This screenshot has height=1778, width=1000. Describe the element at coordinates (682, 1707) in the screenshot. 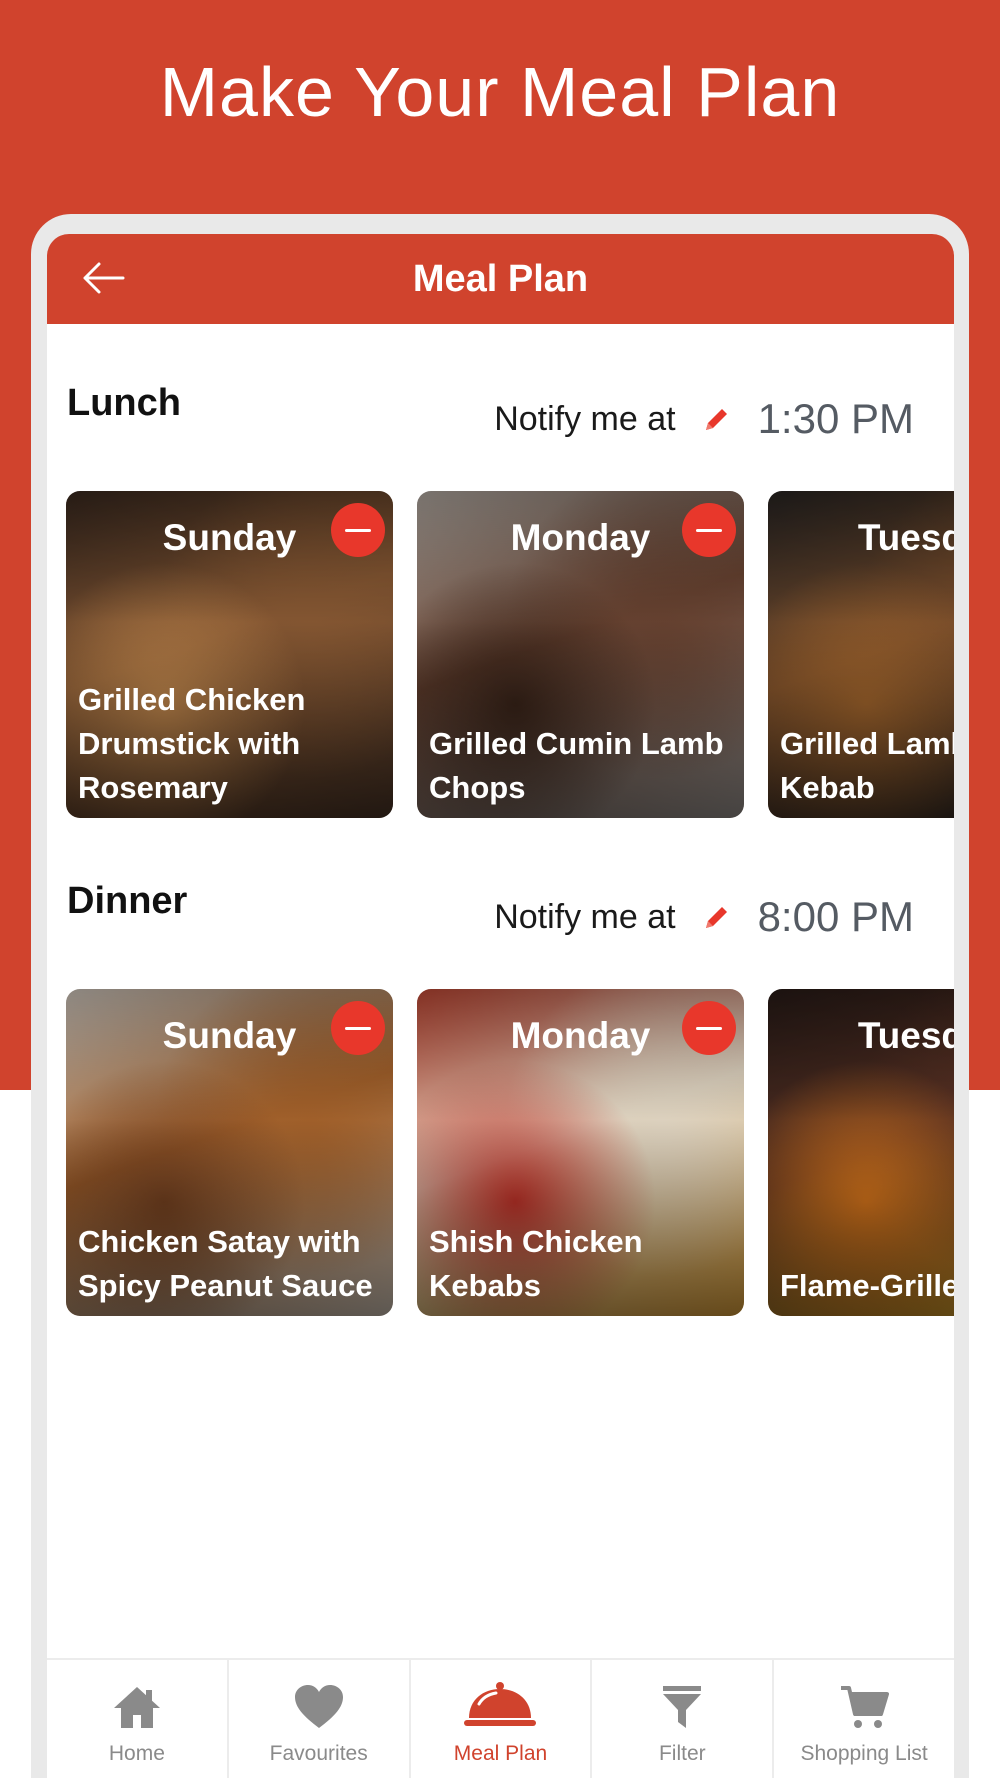

I see `filter-icon` at that location.